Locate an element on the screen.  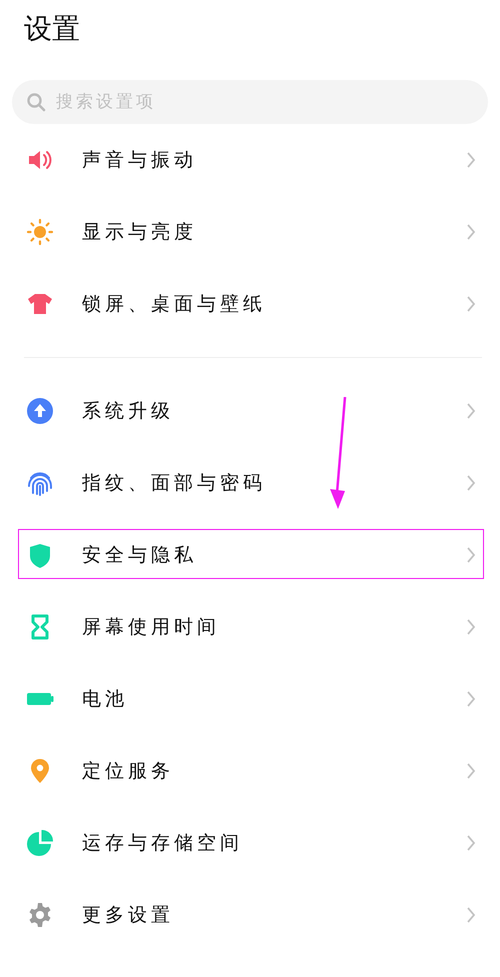
sun-icon is located at coordinates (40, 232).